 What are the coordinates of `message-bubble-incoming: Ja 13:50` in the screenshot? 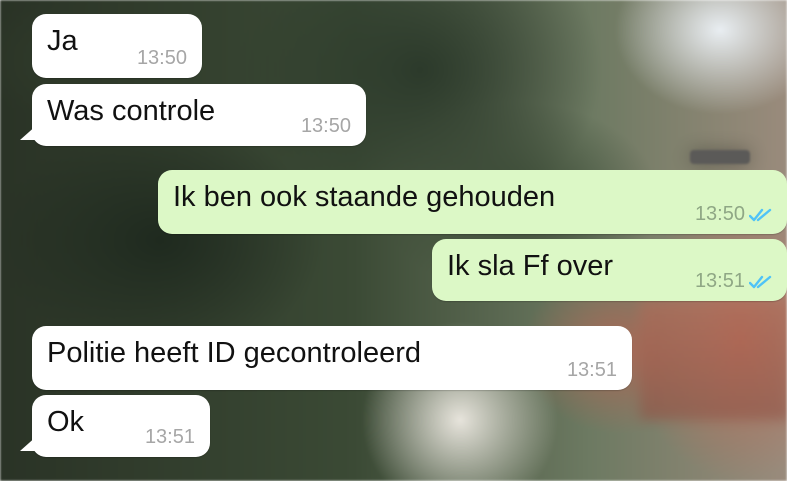 It's located at (117, 46).